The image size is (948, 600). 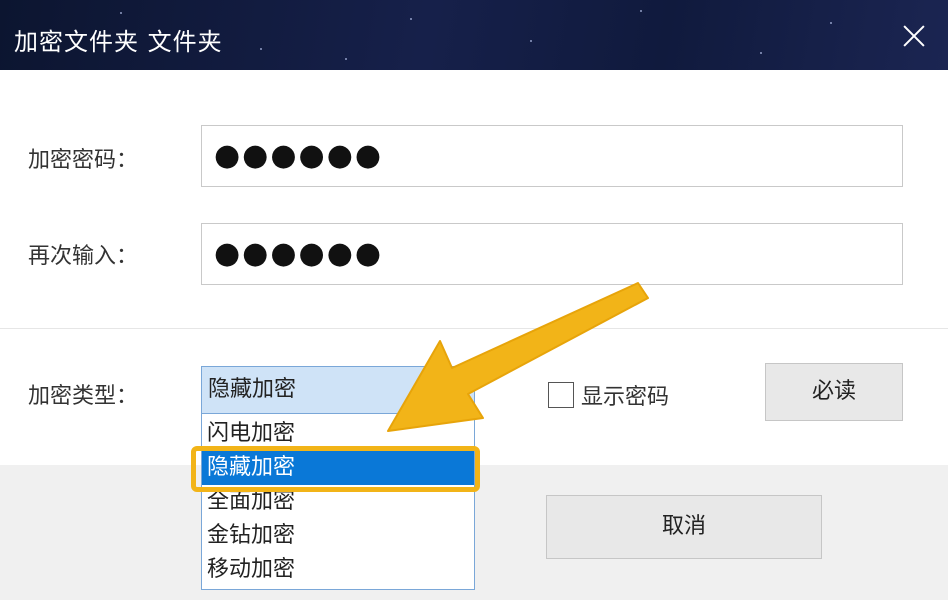 I want to click on show-password-checkbox, so click(x=561, y=395).